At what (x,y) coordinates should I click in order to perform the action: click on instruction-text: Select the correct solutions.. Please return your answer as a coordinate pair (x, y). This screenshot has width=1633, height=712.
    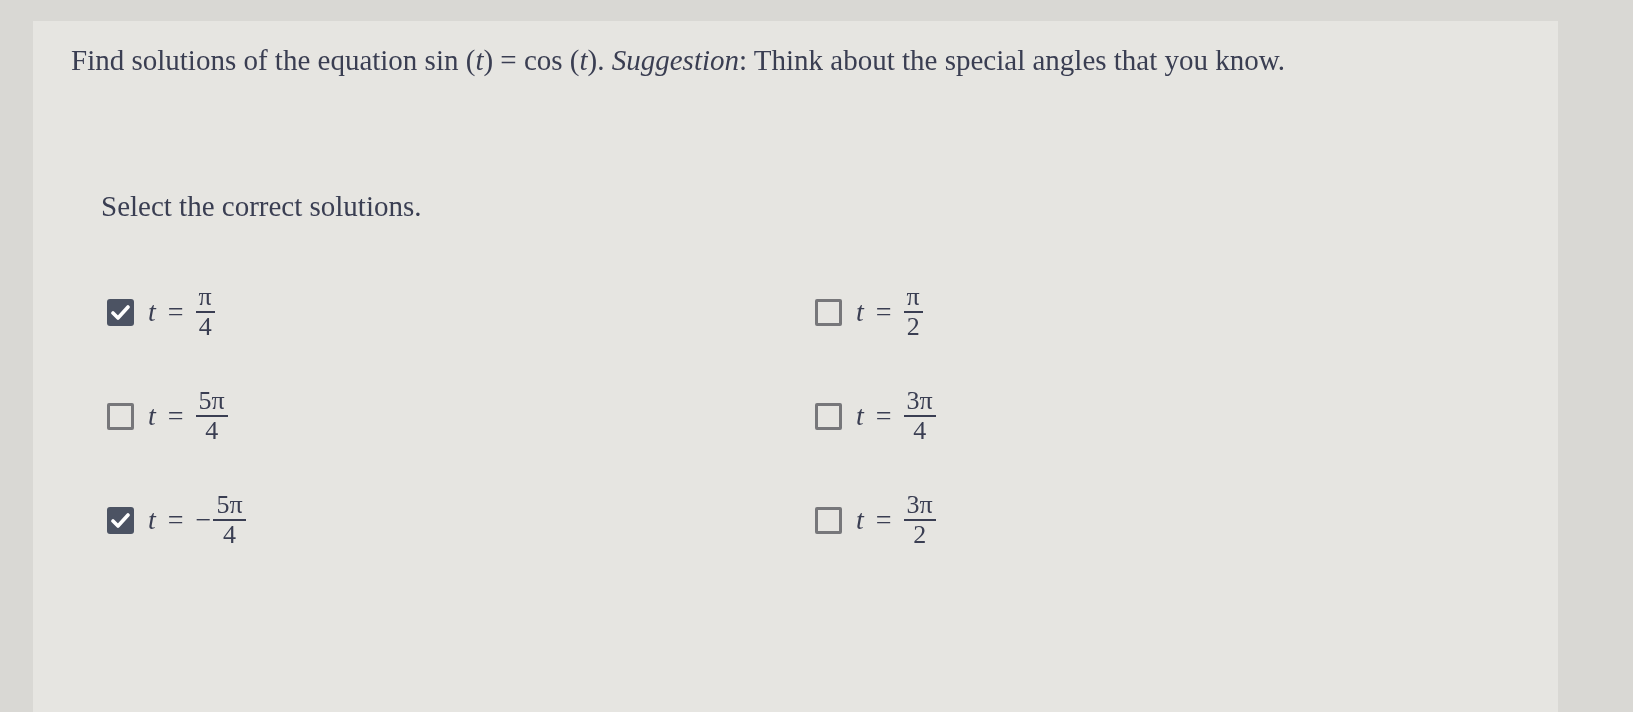
    Looking at the image, I should click on (261, 206).